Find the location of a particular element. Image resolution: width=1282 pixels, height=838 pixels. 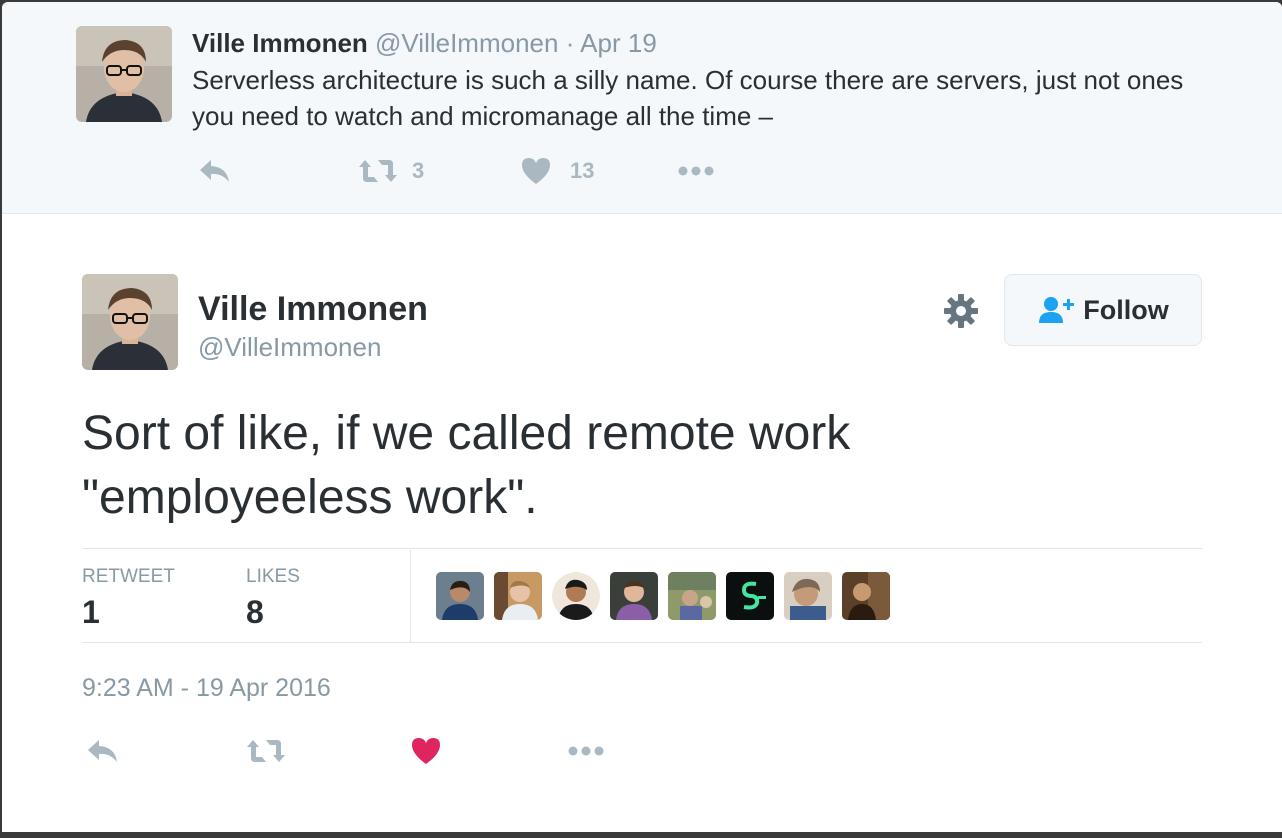

settings-button is located at coordinates (961, 311).